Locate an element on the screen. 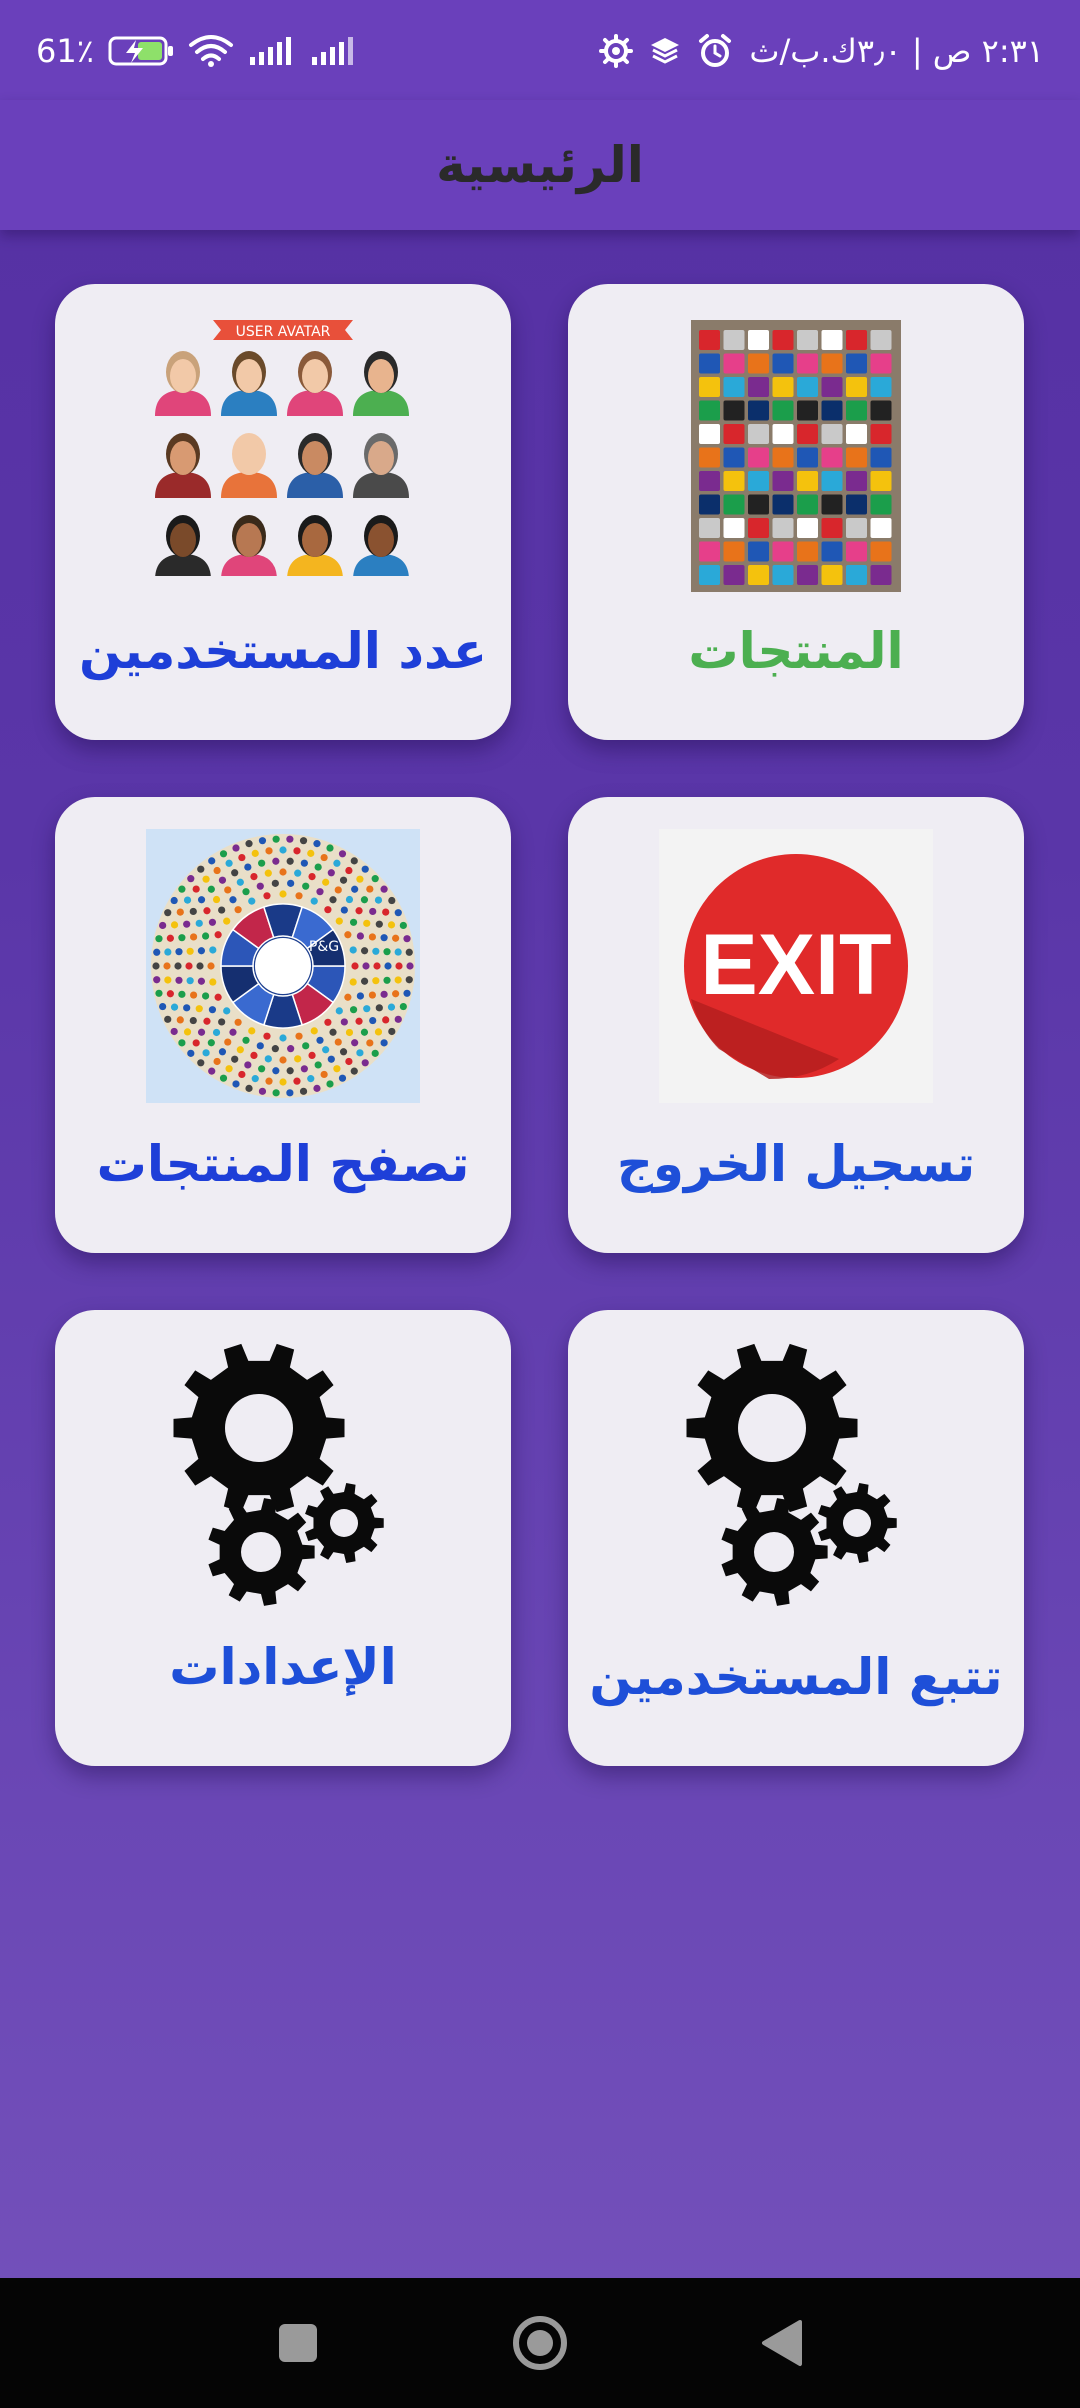  recents-button is located at coordinates (298, 2343).